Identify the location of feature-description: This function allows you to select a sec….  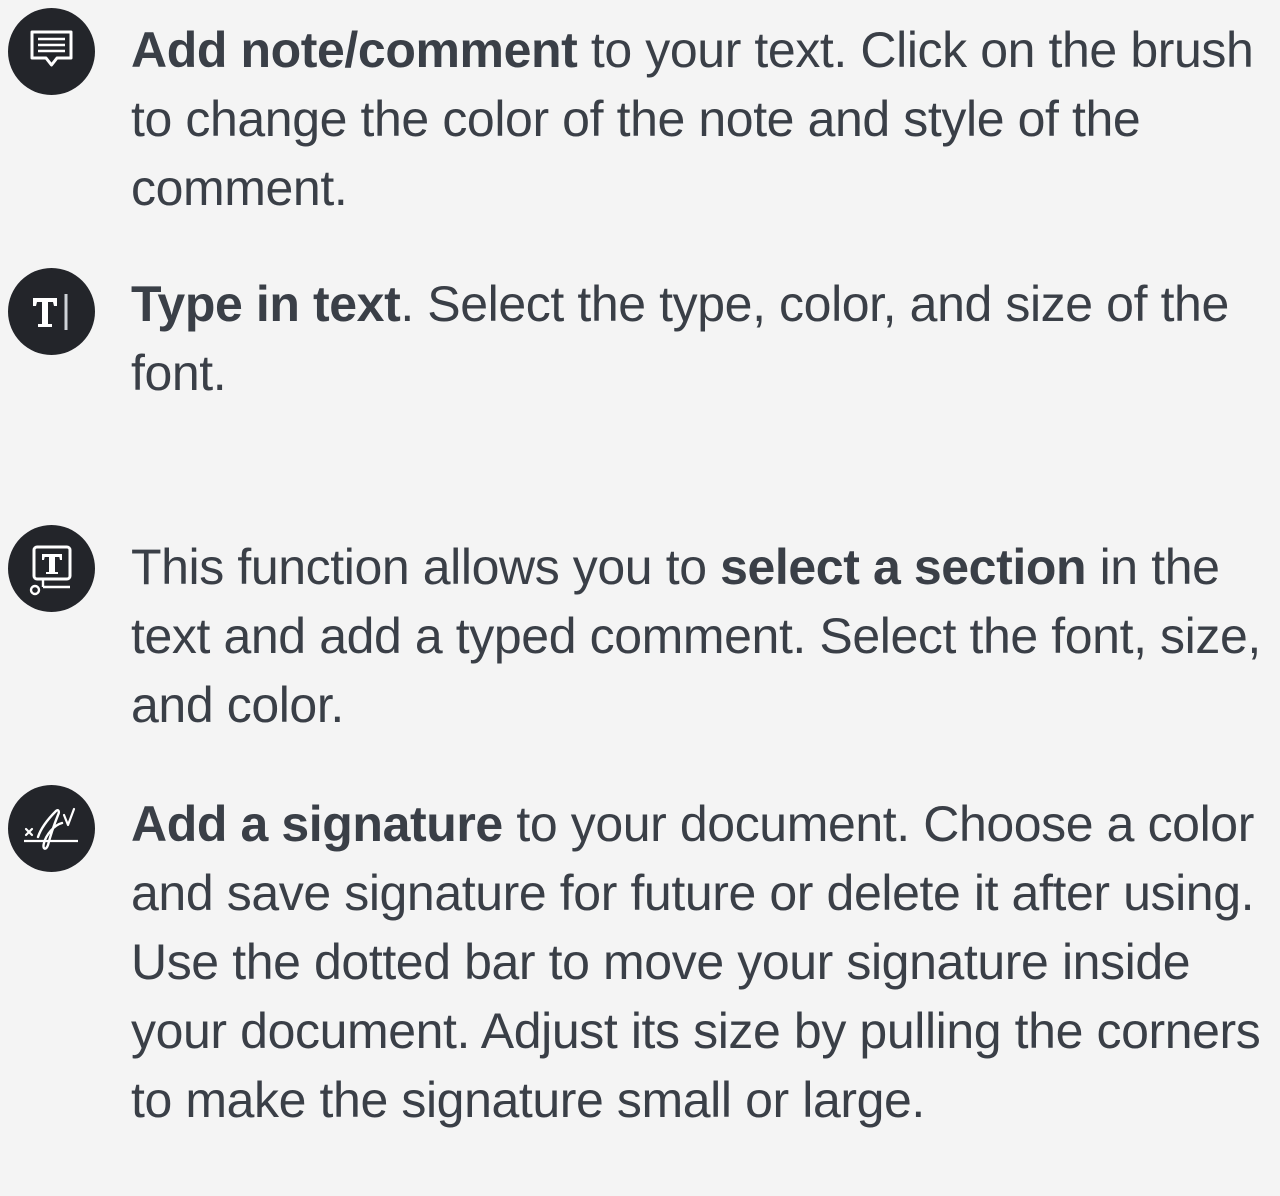
(696, 636).